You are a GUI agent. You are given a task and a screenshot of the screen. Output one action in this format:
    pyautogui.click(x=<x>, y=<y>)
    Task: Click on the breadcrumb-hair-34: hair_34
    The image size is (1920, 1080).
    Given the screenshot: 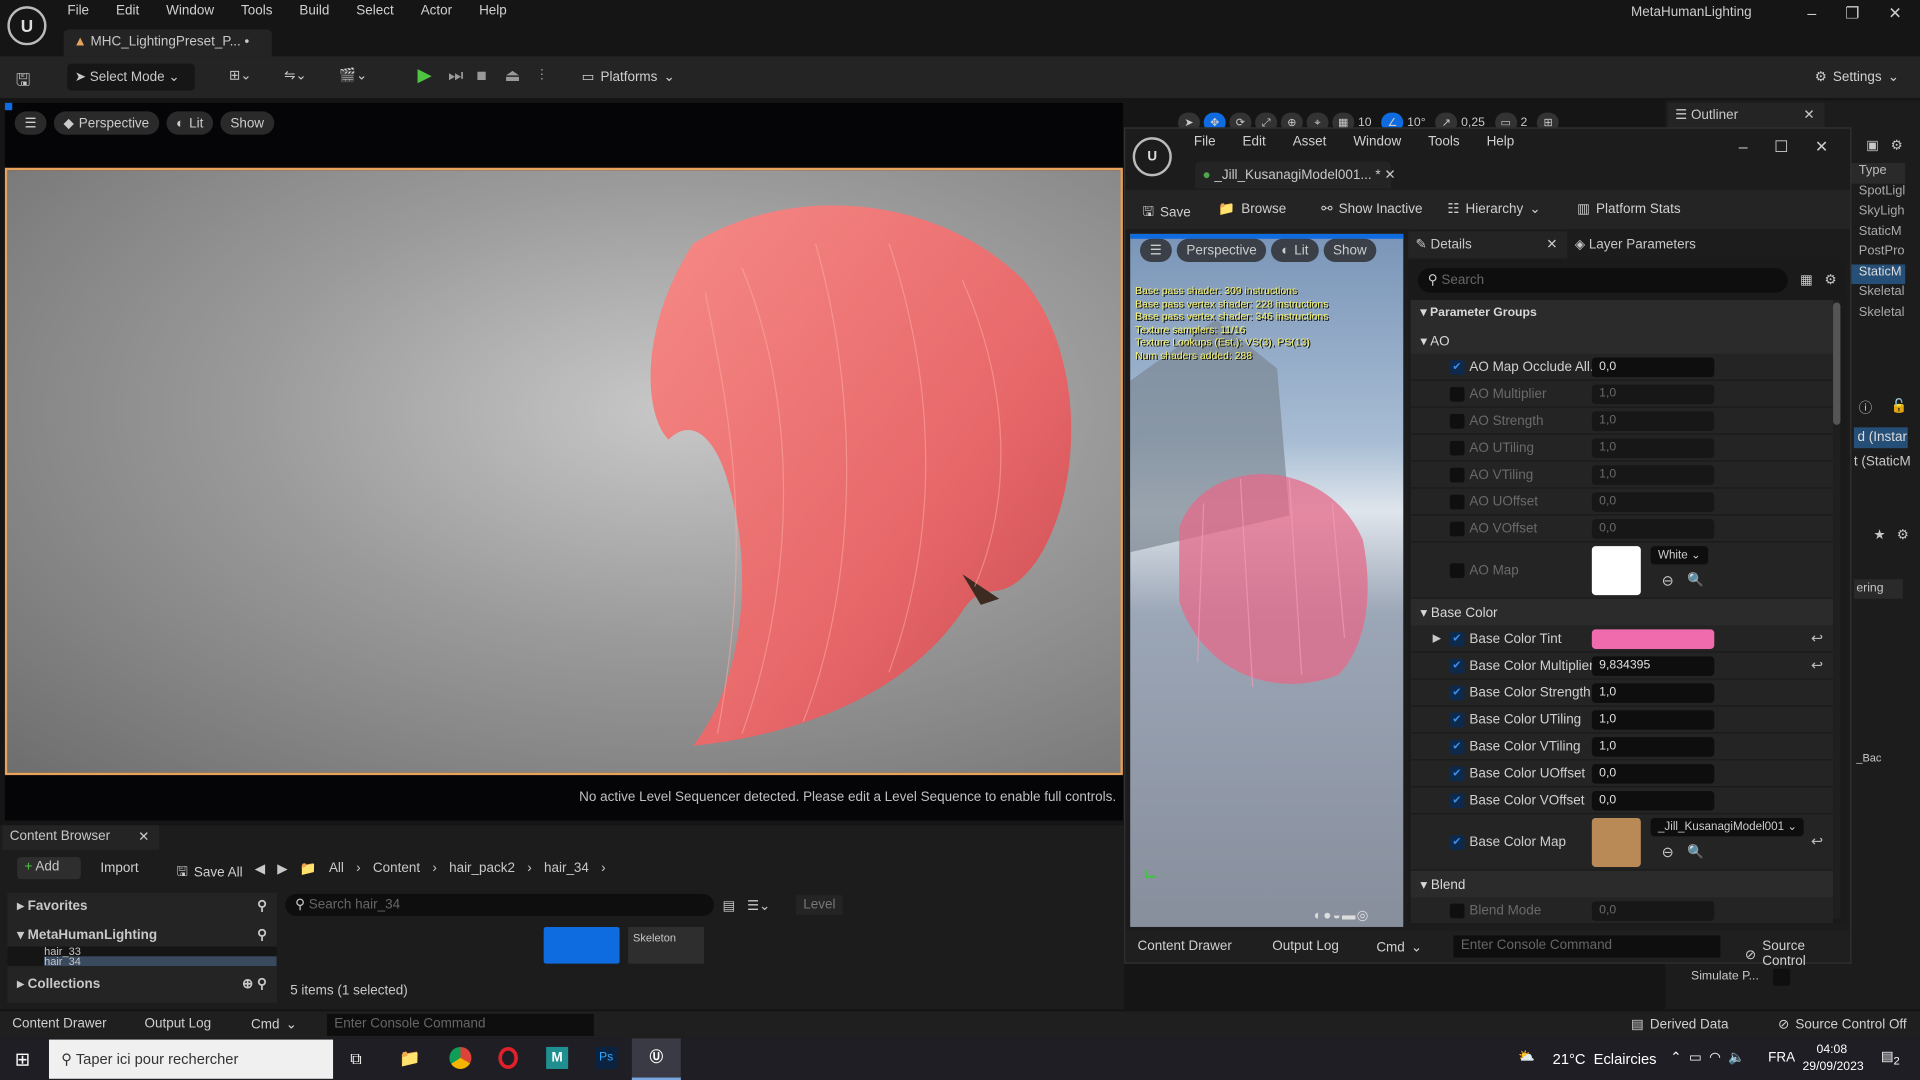 What is the action you would take?
    pyautogui.click(x=566, y=869)
    